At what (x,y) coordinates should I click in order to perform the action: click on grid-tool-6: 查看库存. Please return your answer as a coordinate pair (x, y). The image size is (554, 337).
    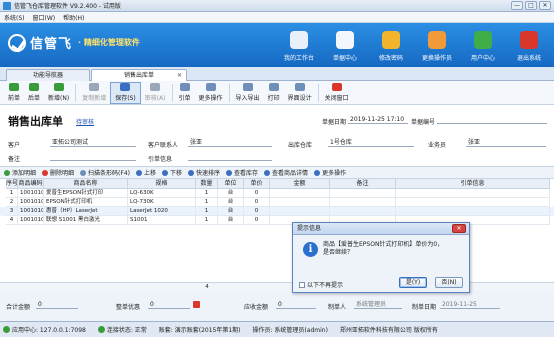
    Looking at the image, I should click on (242, 172).